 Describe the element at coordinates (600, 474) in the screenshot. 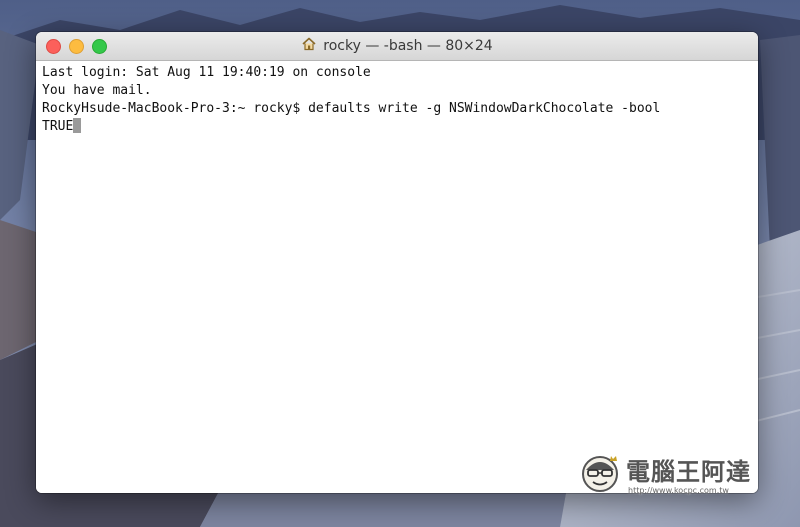

I see `mascot-logo` at that location.